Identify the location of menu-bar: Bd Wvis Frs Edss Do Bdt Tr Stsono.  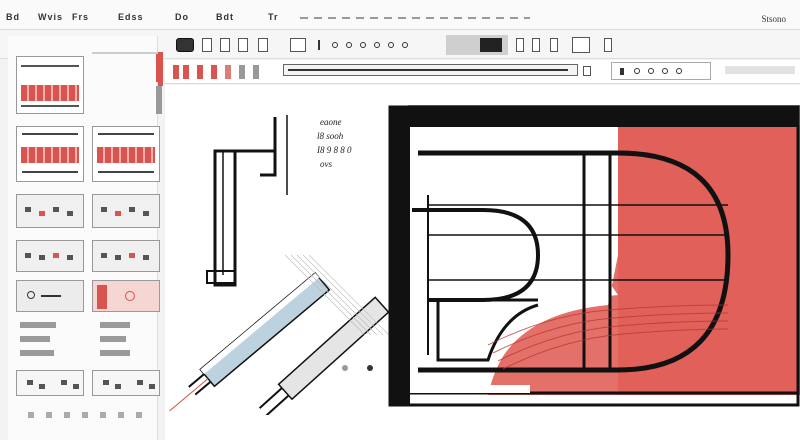
(400, 15).